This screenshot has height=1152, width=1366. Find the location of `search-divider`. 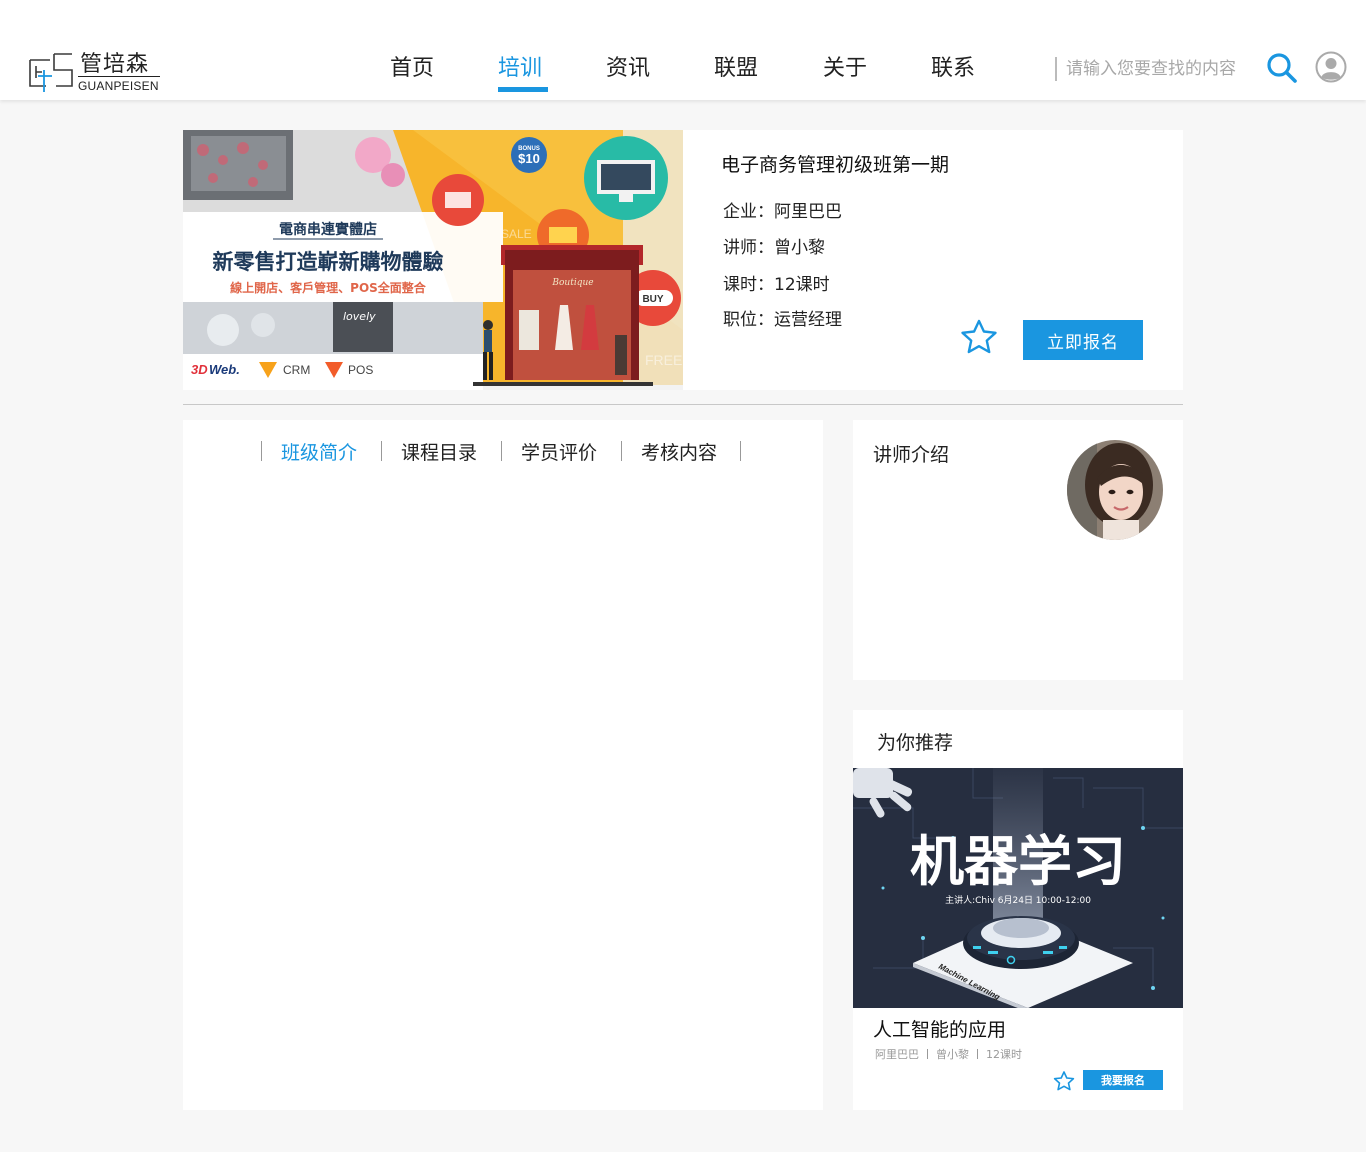

search-divider is located at coordinates (1056, 69).